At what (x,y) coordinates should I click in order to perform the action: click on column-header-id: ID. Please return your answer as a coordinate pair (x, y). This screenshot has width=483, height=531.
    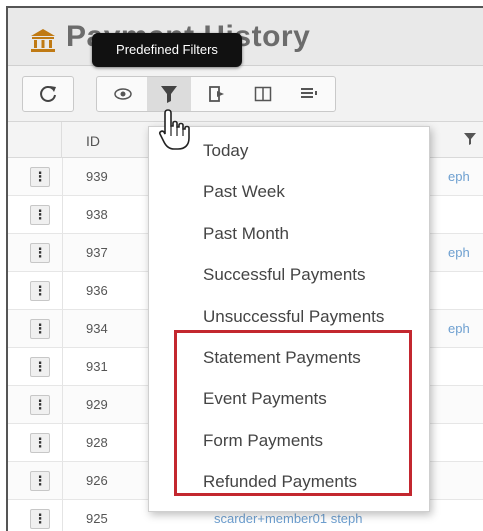
    Looking at the image, I should click on (93, 141).